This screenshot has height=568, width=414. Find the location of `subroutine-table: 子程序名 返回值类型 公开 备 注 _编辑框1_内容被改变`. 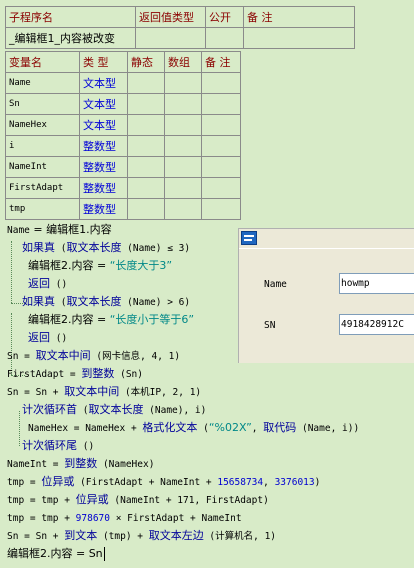

subroutine-table: 子程序名 返回值类型 公开 备 注 _编辑框1_内容被改变 is located at coordinates (180, 27).